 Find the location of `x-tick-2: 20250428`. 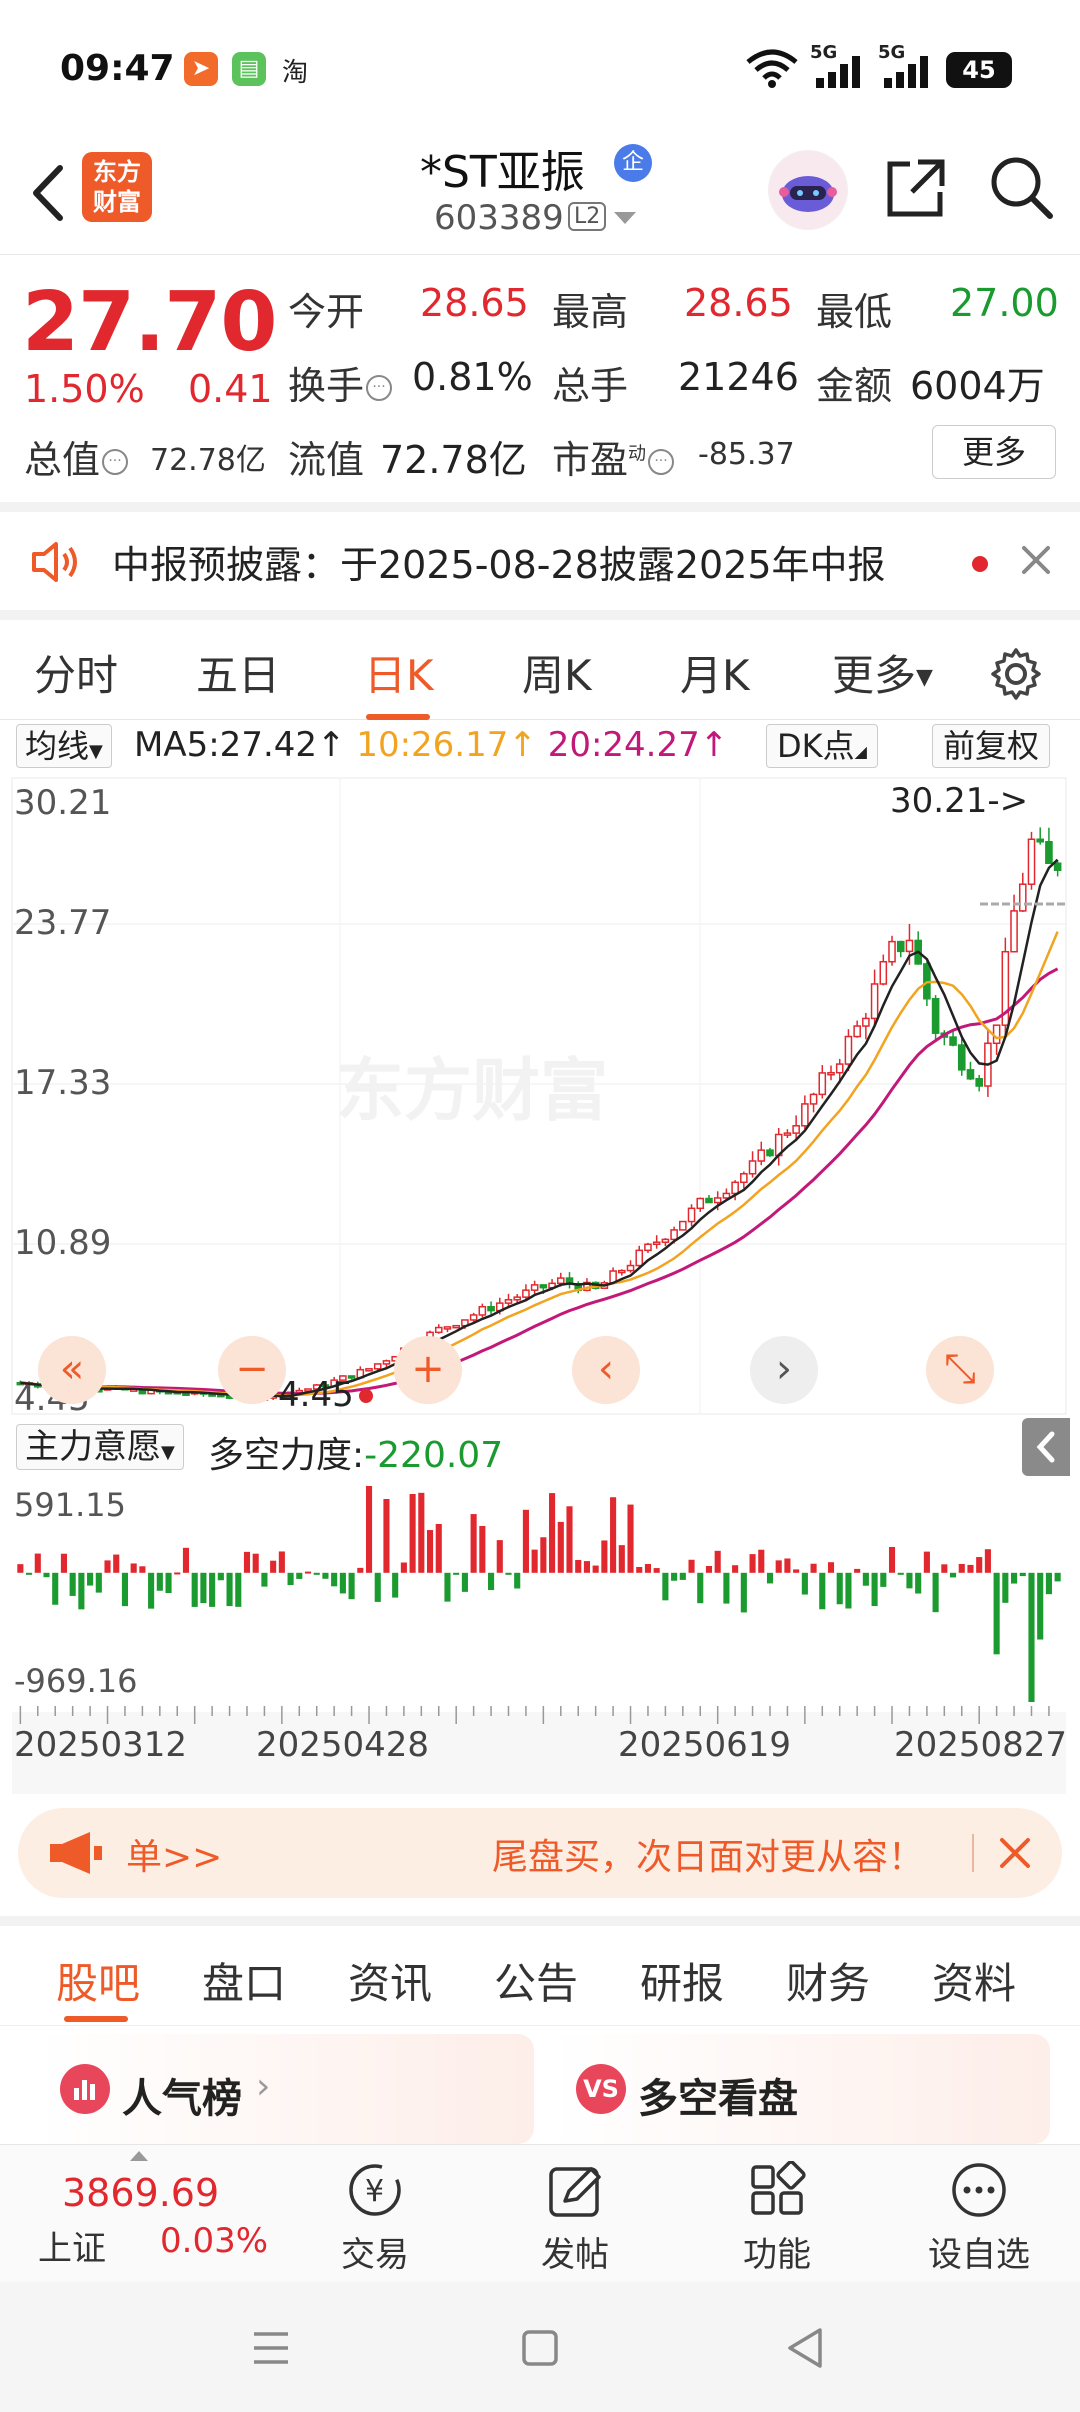

x-tick-2: 20250428 is located at coordinates (342, 1745).